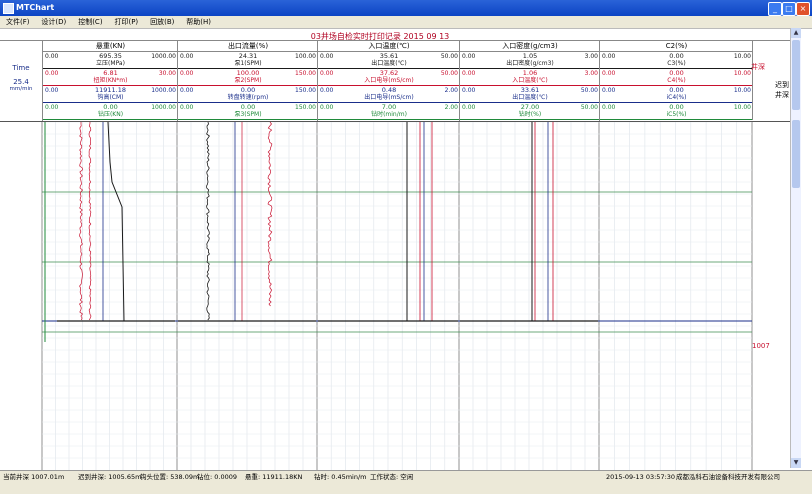 This screenshot has width=812, height=494. What do you see at coordinates (162, 22) in the screenshot?
I see `menu-playback: 回放(B)` at bounding box center [162, 22].